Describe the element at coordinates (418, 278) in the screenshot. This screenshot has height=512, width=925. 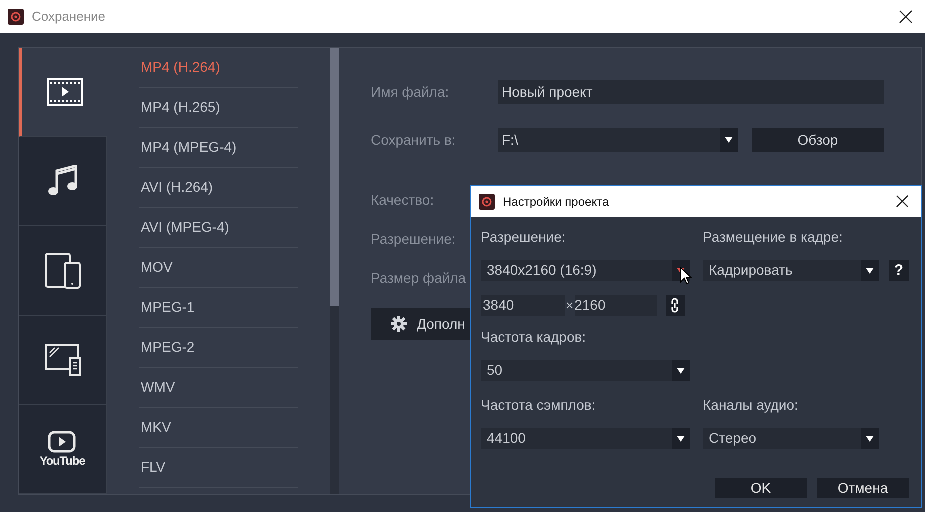
I see `field-label: Размер файла` at that location.